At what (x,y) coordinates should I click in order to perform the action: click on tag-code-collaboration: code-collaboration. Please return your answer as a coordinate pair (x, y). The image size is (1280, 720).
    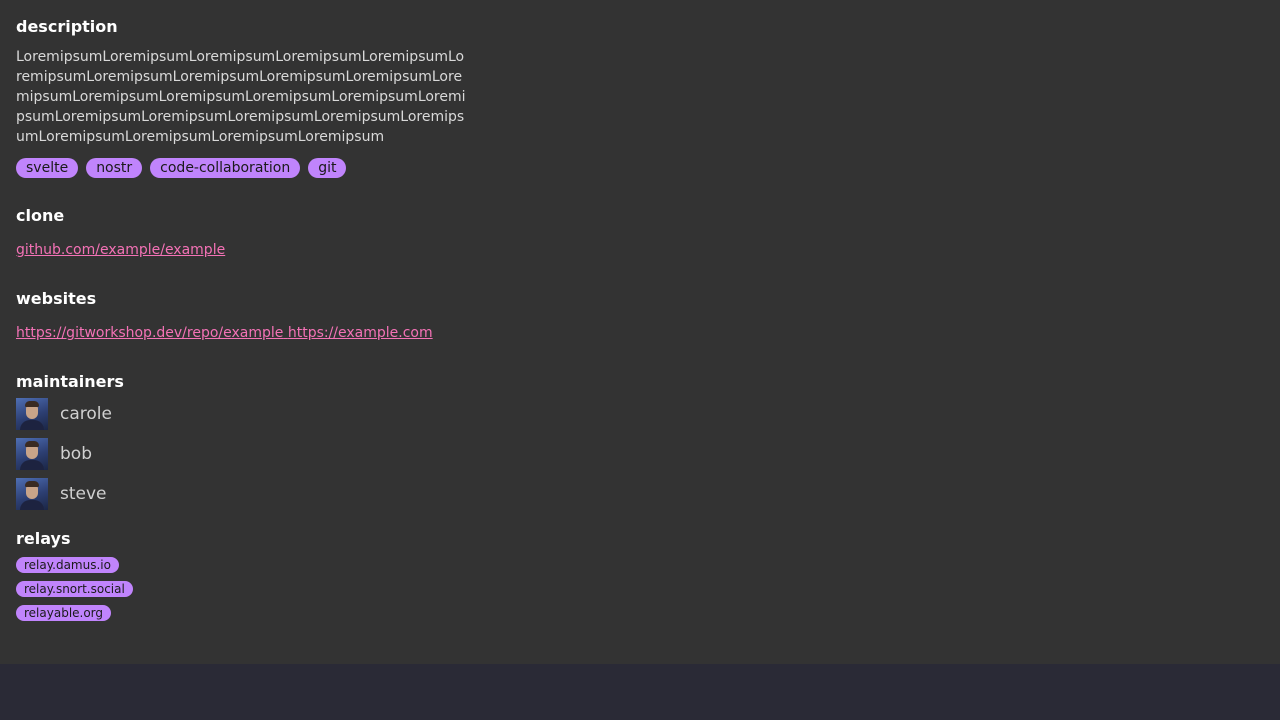
    Looking at the image, I should click on (225, 168).